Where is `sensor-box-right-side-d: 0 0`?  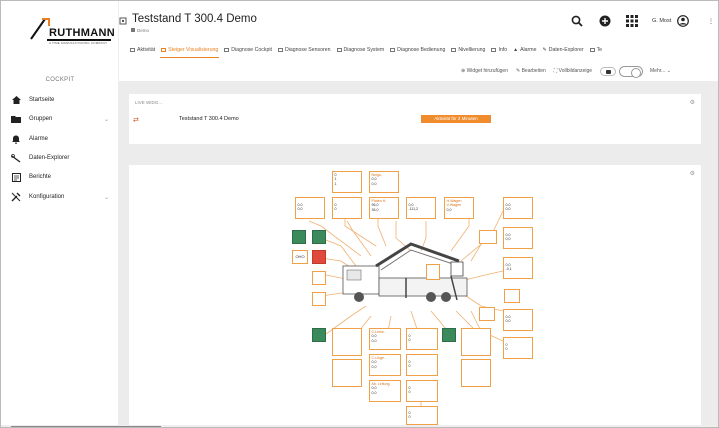
sensor-box-right-side-d: 0 0 is located at coordinates (518, 348).